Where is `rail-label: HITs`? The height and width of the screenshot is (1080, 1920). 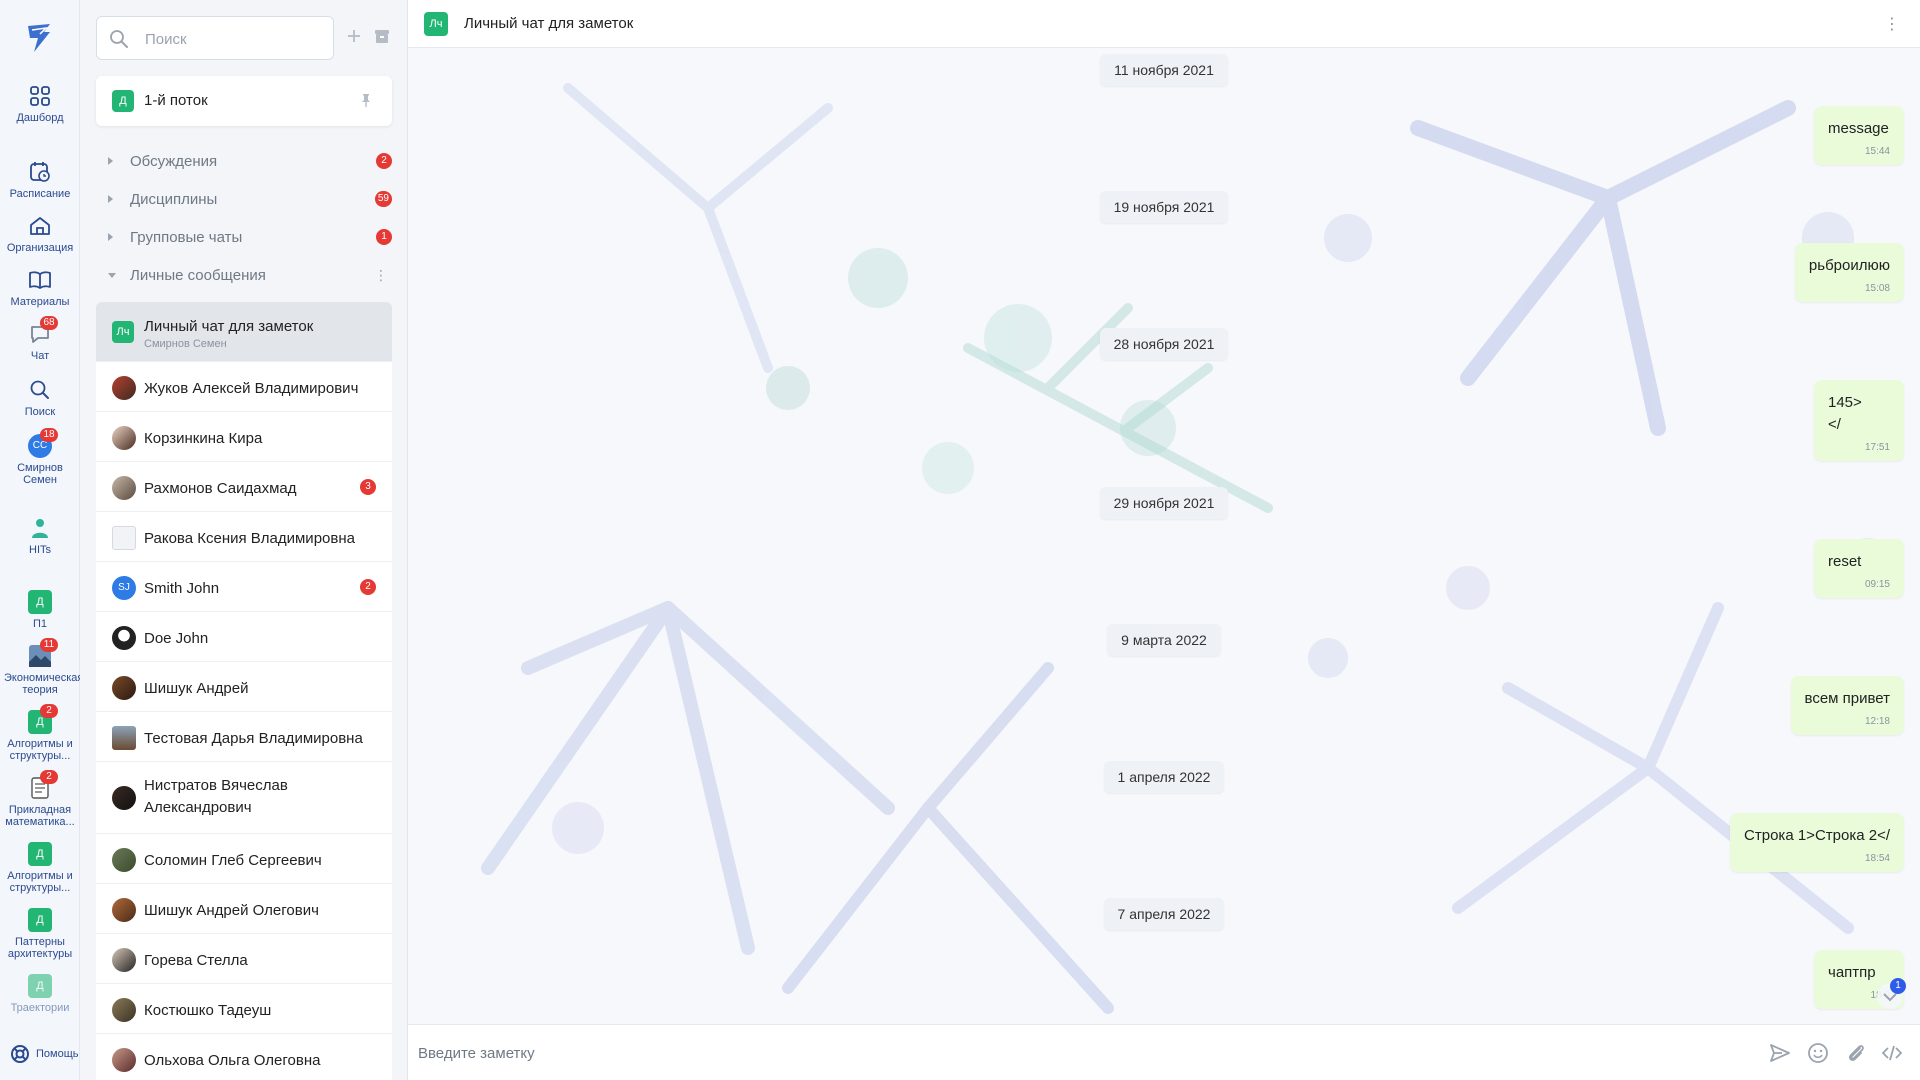
rail-label: HITs is located at coordinates (40, 550).